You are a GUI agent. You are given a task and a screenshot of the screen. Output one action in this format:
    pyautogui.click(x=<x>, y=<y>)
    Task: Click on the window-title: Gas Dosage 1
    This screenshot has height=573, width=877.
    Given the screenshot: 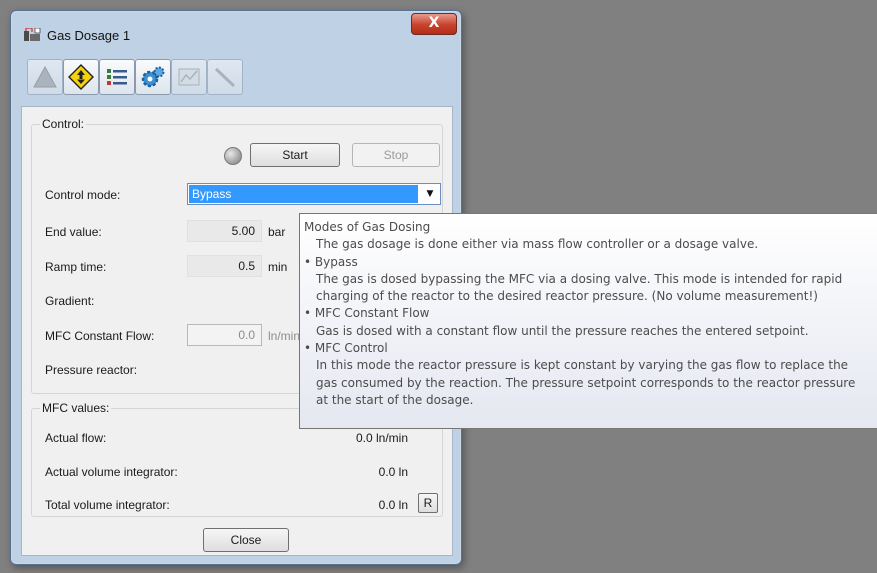 What is the action you would take?
    pyautogui.click(x=89, y=35)
    